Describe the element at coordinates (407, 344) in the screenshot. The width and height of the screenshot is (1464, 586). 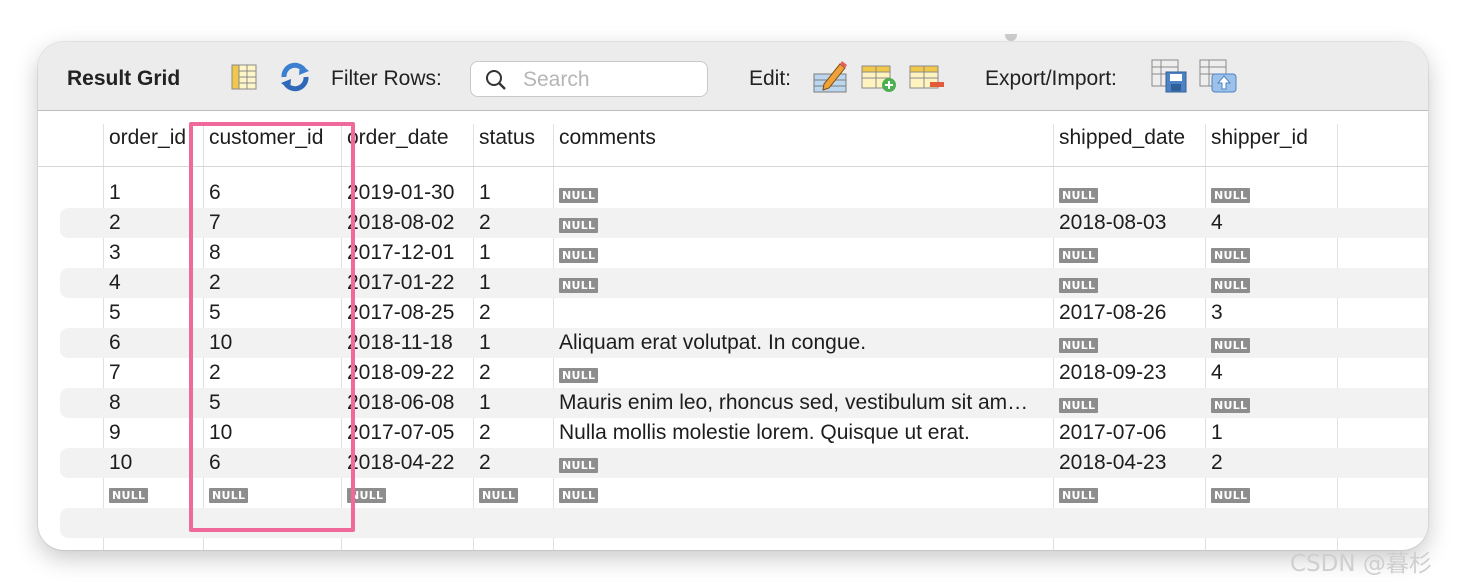
I see `table-cell-order-date: 2018-11-18` at that location.